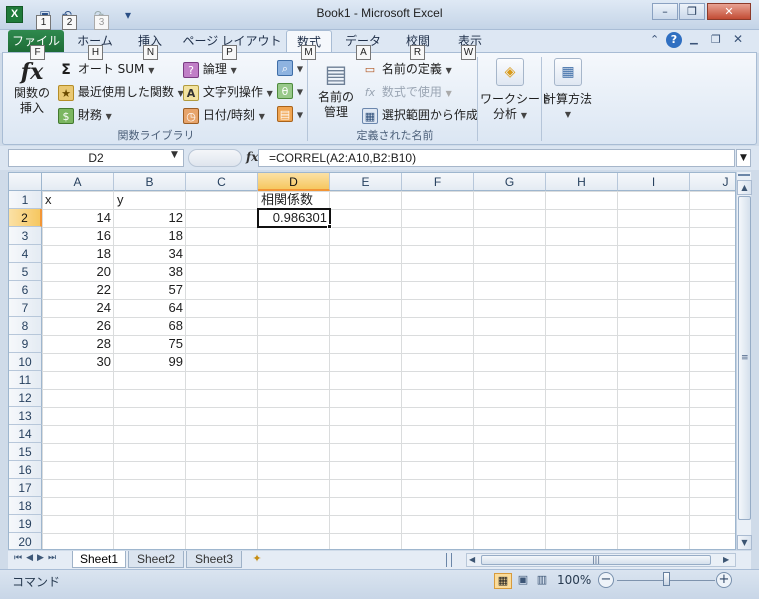 The image size is (759, 599). What do you see at coordinates (78, 236) in the screenshot?
I see `cell-a3: 16` at bounding box center [78, 236].